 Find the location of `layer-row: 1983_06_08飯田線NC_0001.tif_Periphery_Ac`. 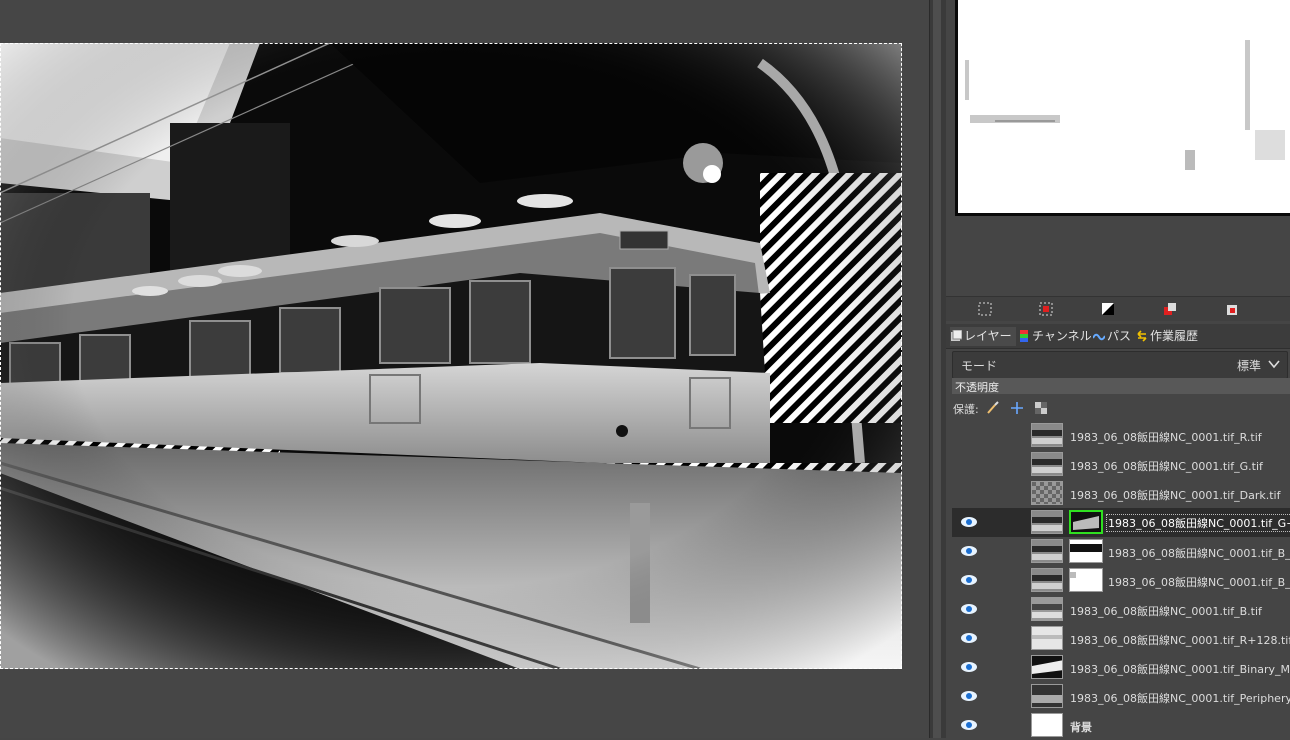

layer-row: 1983_06_08飯田線NC_0001.tif_Periphery_Ac is located at coordinates (1121, 696).